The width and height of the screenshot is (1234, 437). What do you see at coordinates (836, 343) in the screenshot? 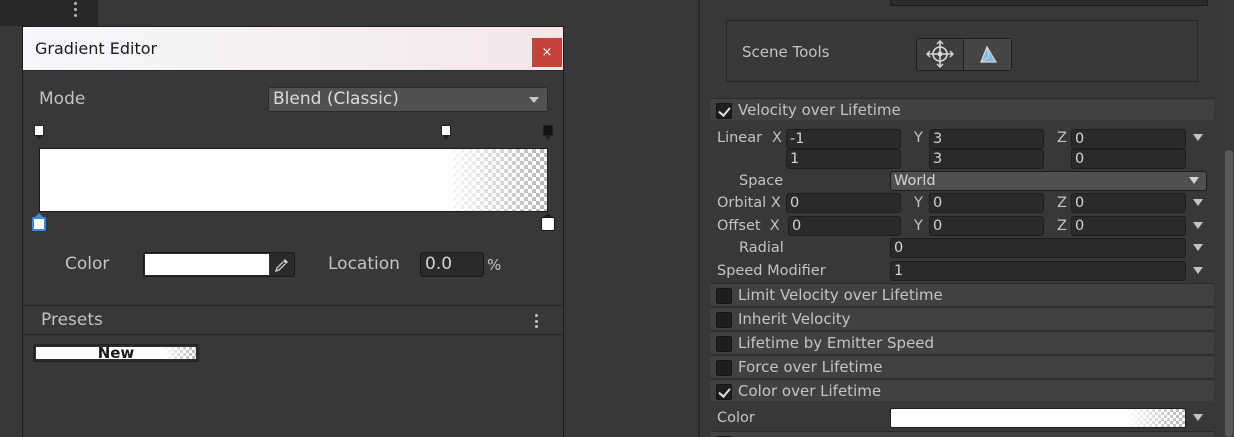
I see `module-label: Lifetime by Emitter Speed` at bounding box center [836, 343].